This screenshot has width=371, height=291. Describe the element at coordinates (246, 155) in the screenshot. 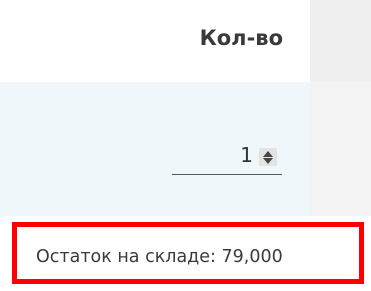

I see `quantity-value: 1` at that location.